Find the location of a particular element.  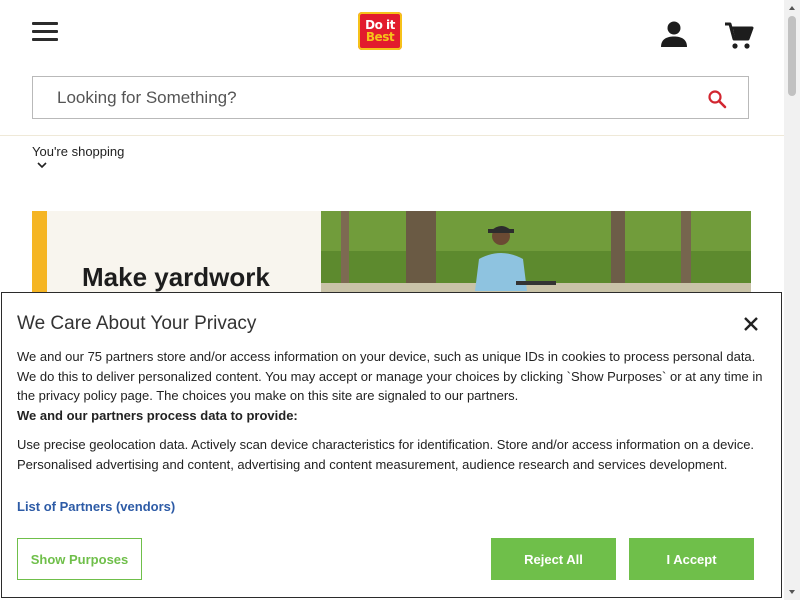

search-input is located at coordinates (367, 98).